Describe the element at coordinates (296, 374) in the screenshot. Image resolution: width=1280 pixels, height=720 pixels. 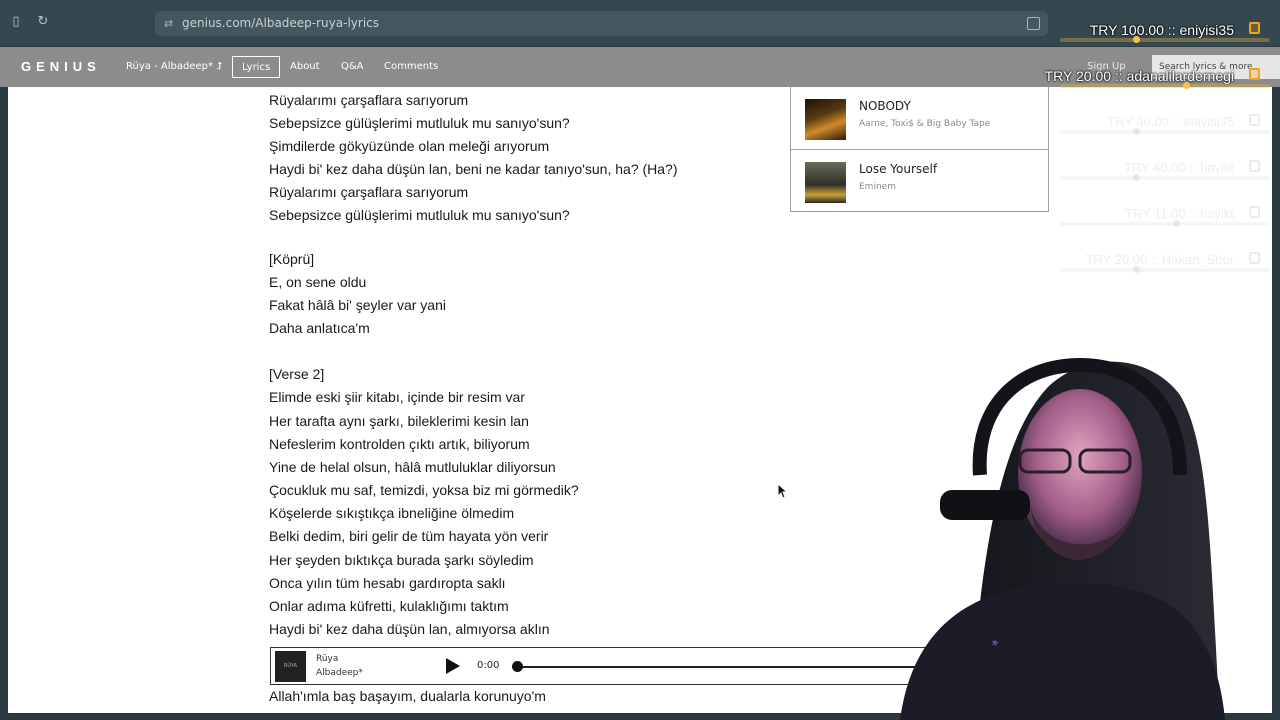
I see `lyric-line: [Verse 2]` at that location.